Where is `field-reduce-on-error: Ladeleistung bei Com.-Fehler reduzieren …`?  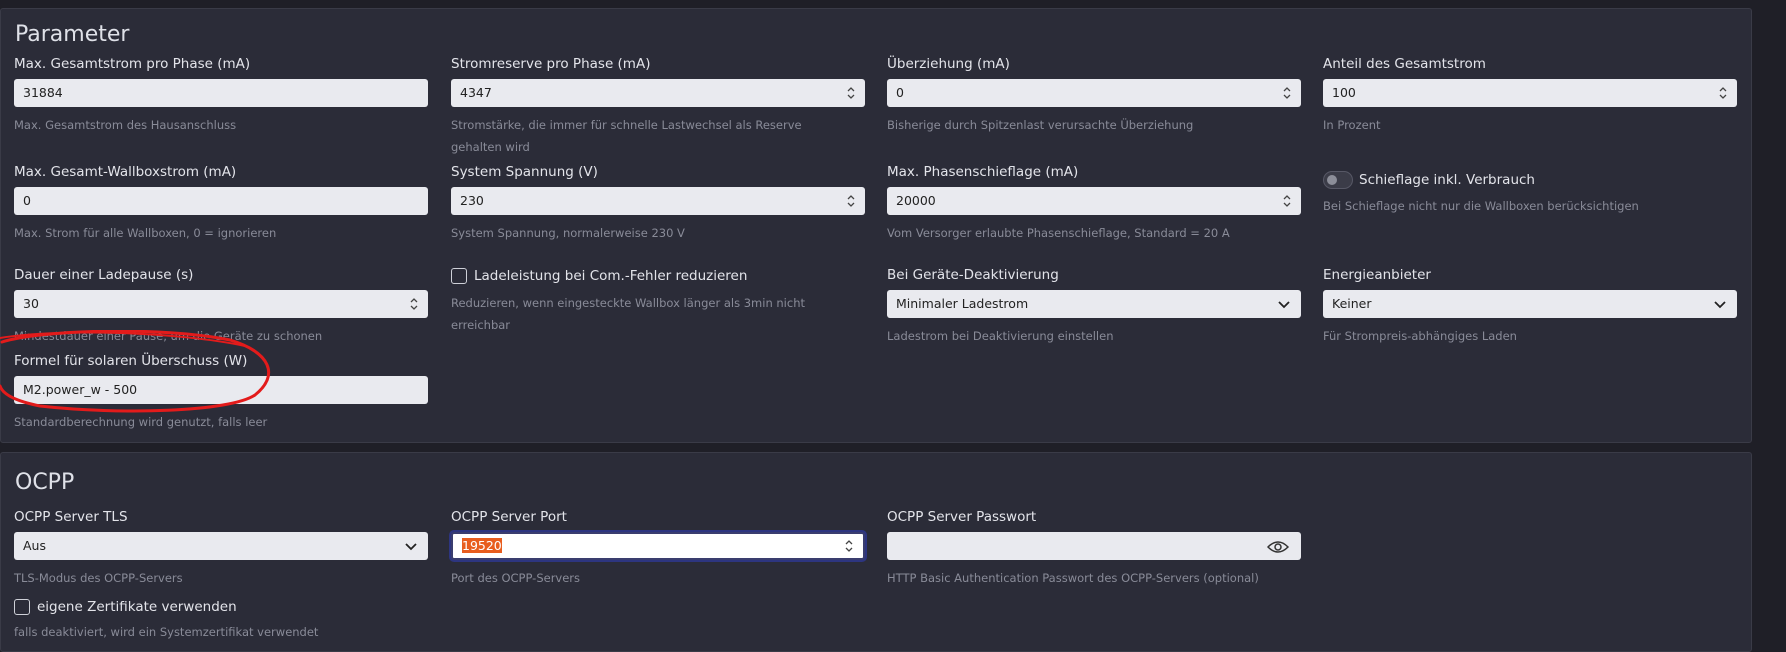
field-reduce-on-error: Ladeleistung bei Com.-Fehler reduzieren … is located at coordinates (658, 300).